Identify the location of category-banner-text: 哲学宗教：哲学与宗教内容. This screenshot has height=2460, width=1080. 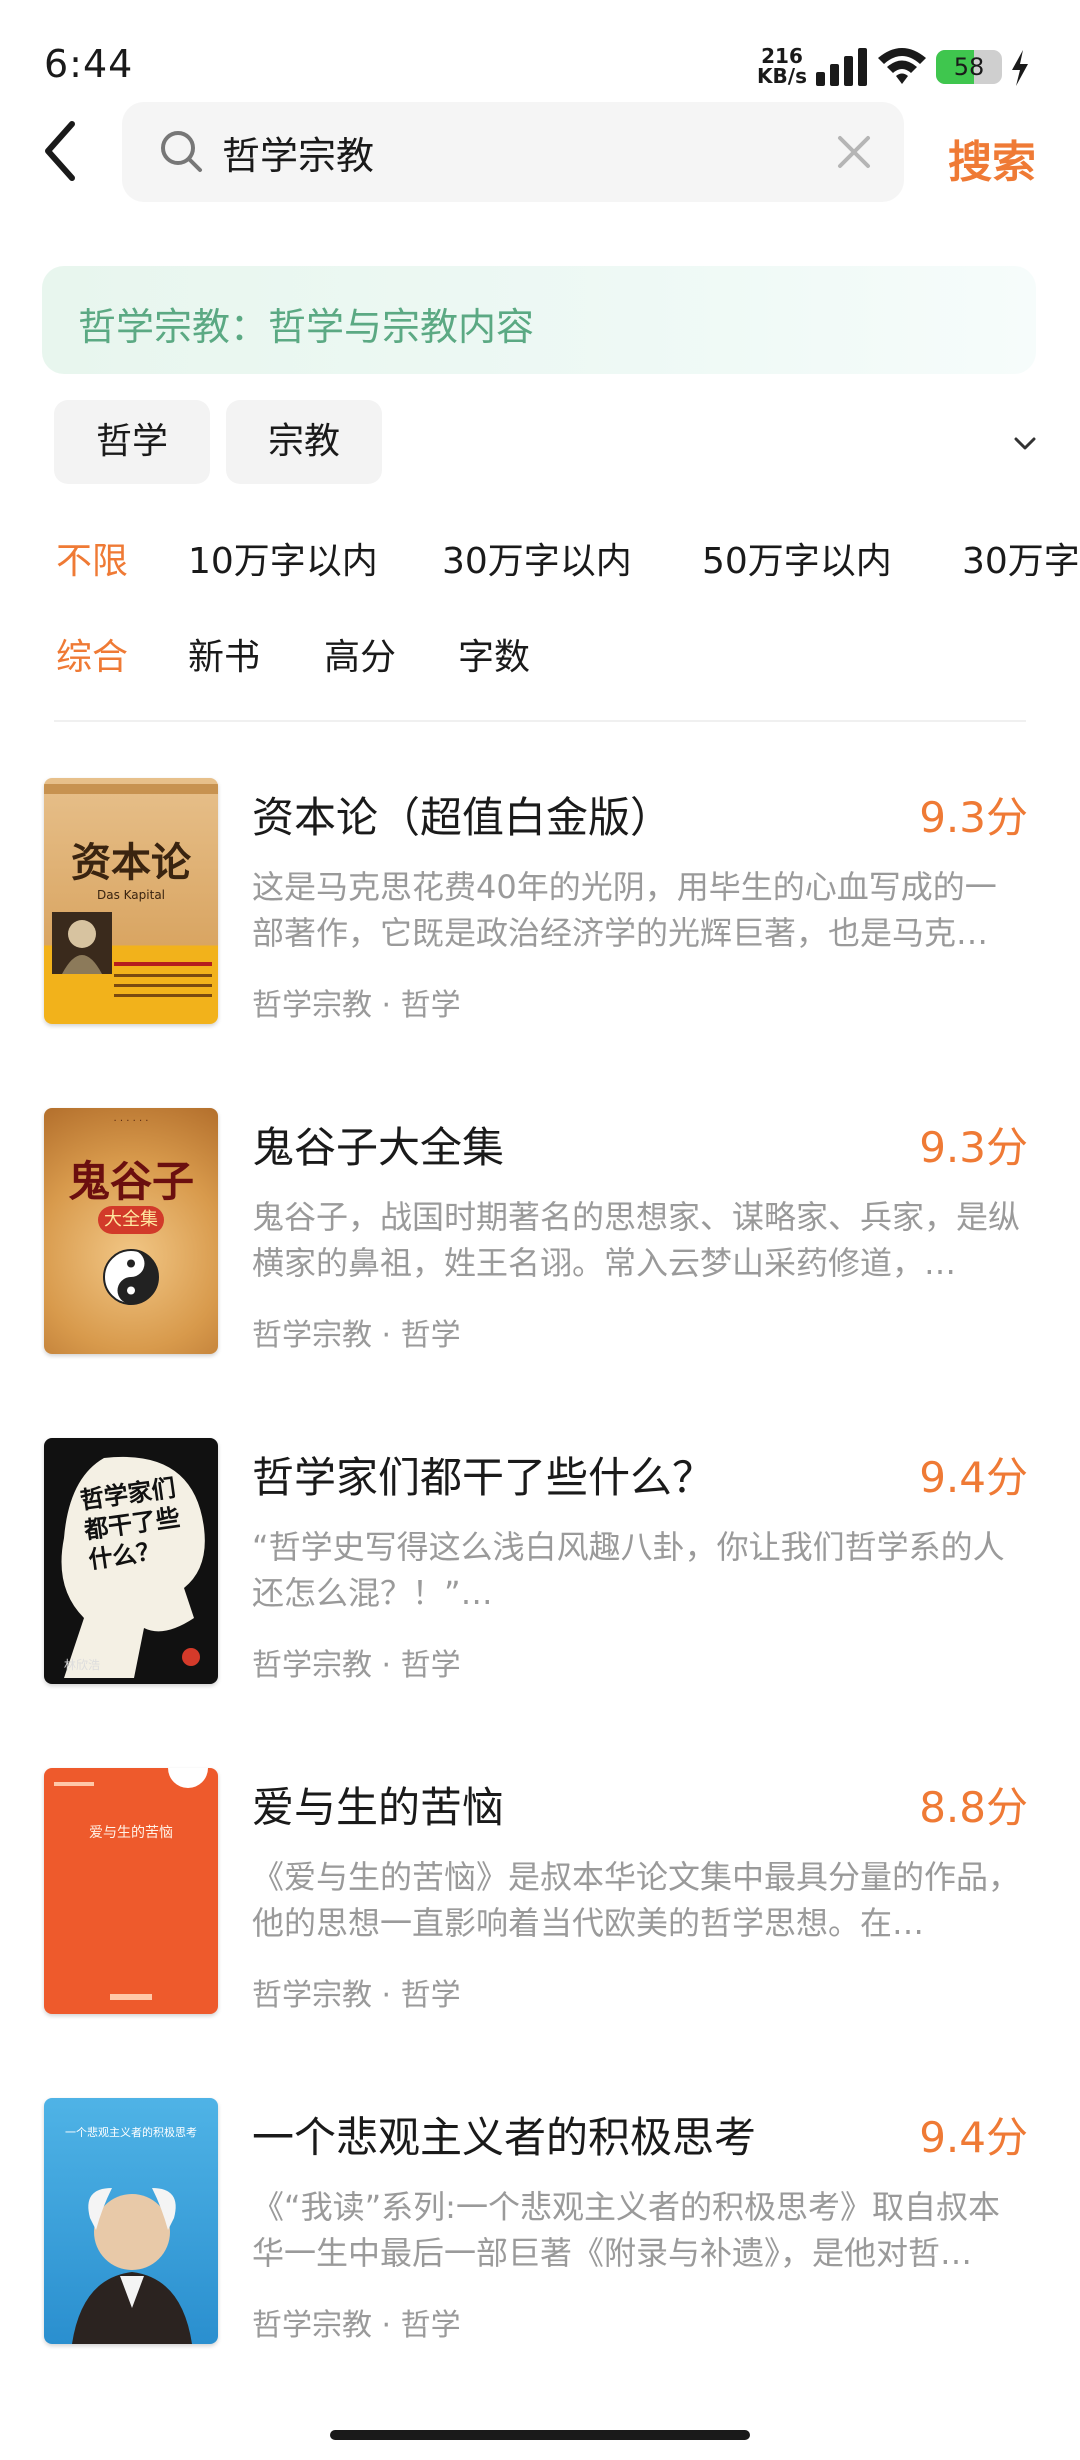
(306, 327).